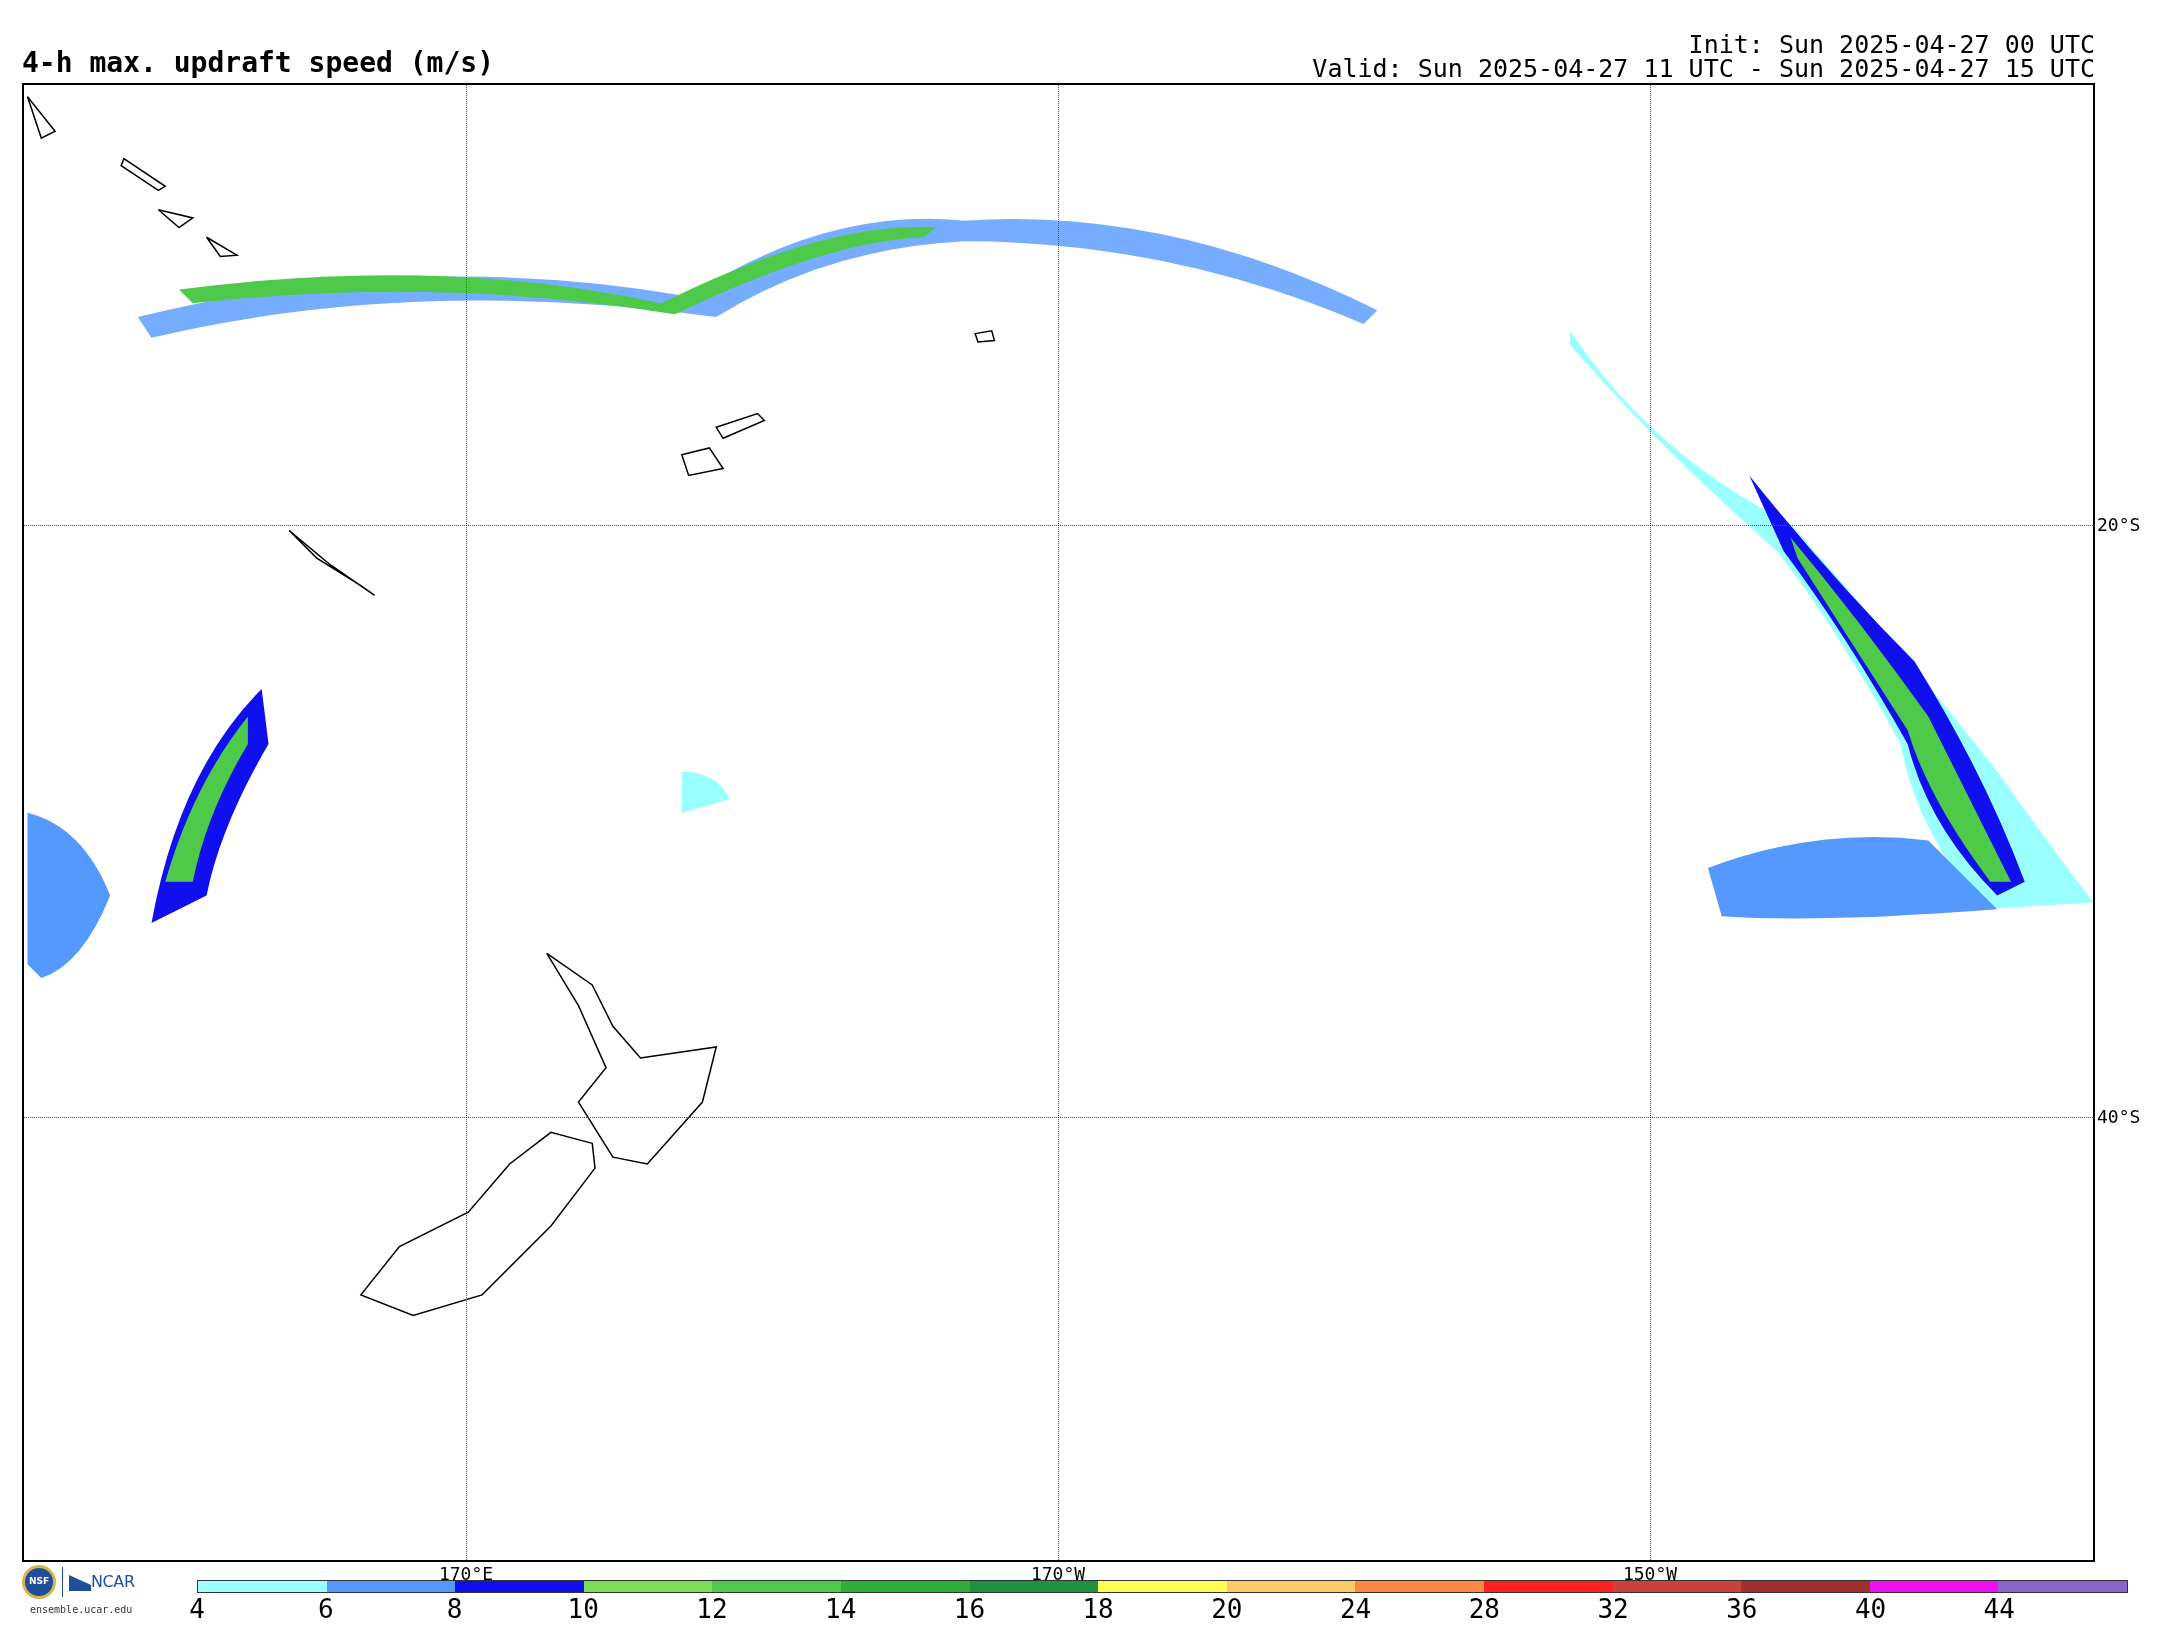  Describe the element at coordinates (80, 1582) in the screenshot. I see `ncar-mark-icon` at that location.